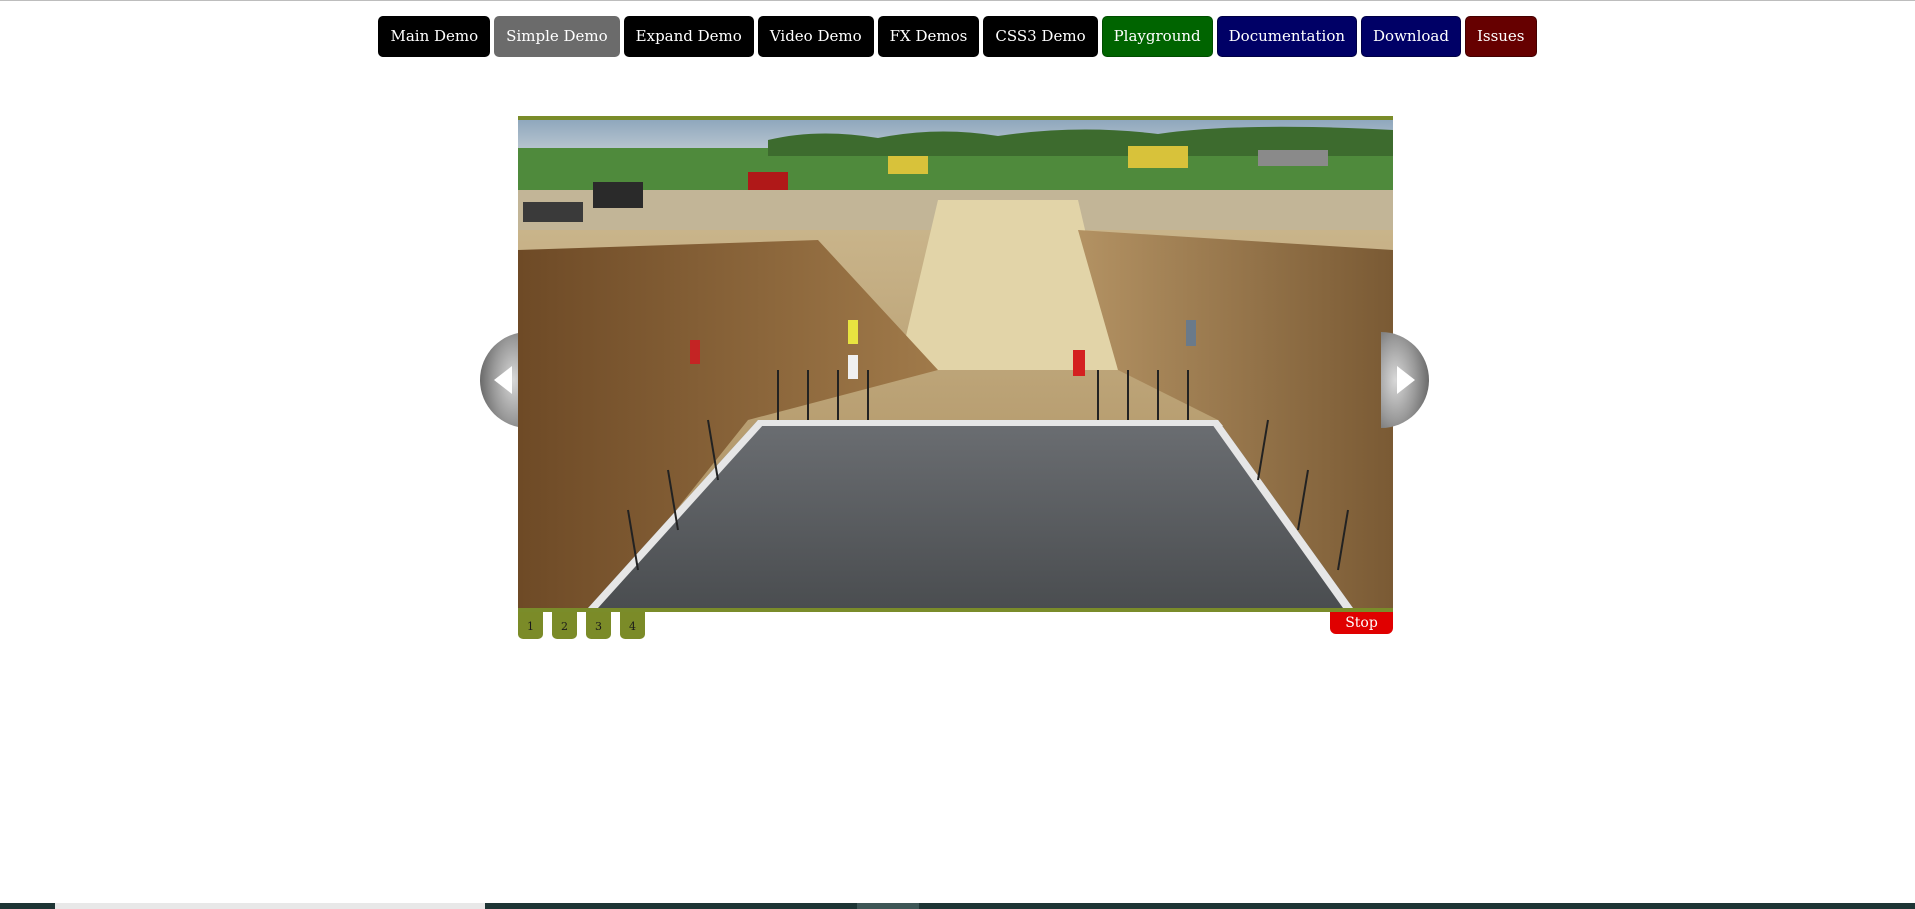 The width and height of the screenshot is (1915, 909). What do you see at coordinates (434, 36) in the screenshot?
I see `main-demo-button: Main Demo` at bounding box center [434, 36].